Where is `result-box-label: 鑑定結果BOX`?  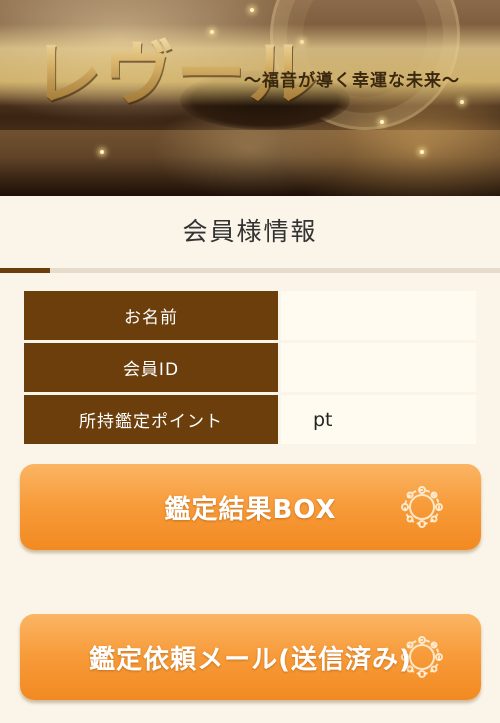 result-box-label: 鑑定結果BOX is located at coordinates (250, 509).